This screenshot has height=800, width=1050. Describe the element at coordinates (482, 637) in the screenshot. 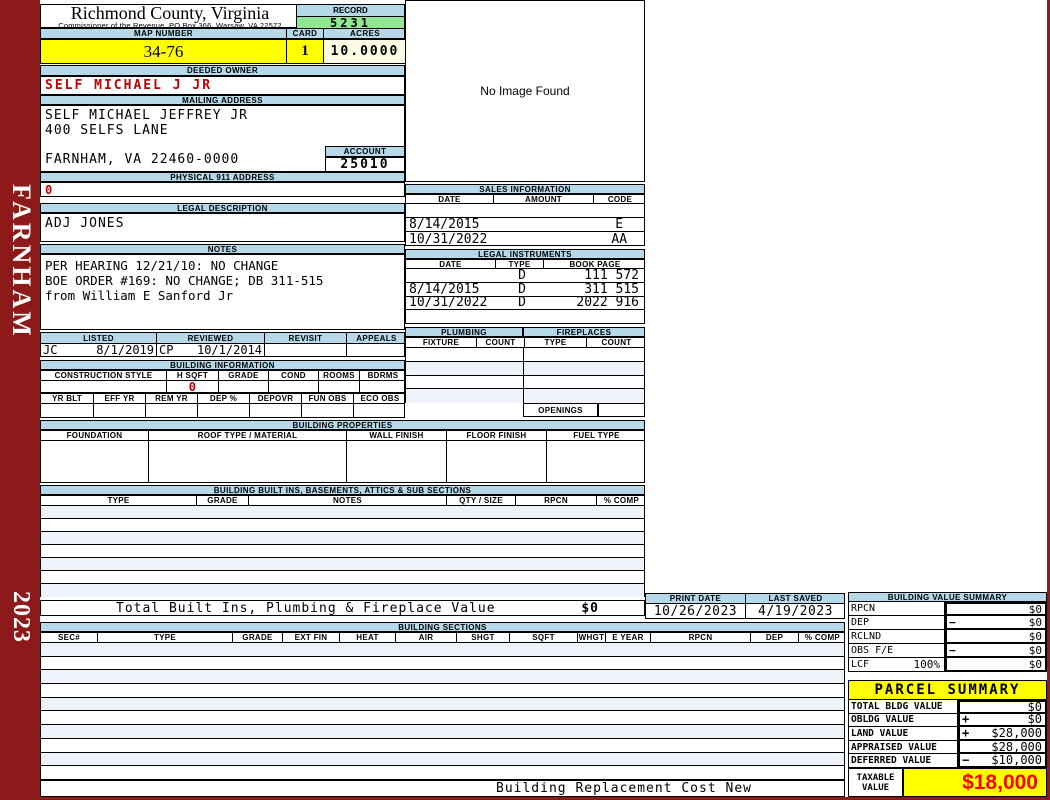

I see `col-header: SHGT` at that location.